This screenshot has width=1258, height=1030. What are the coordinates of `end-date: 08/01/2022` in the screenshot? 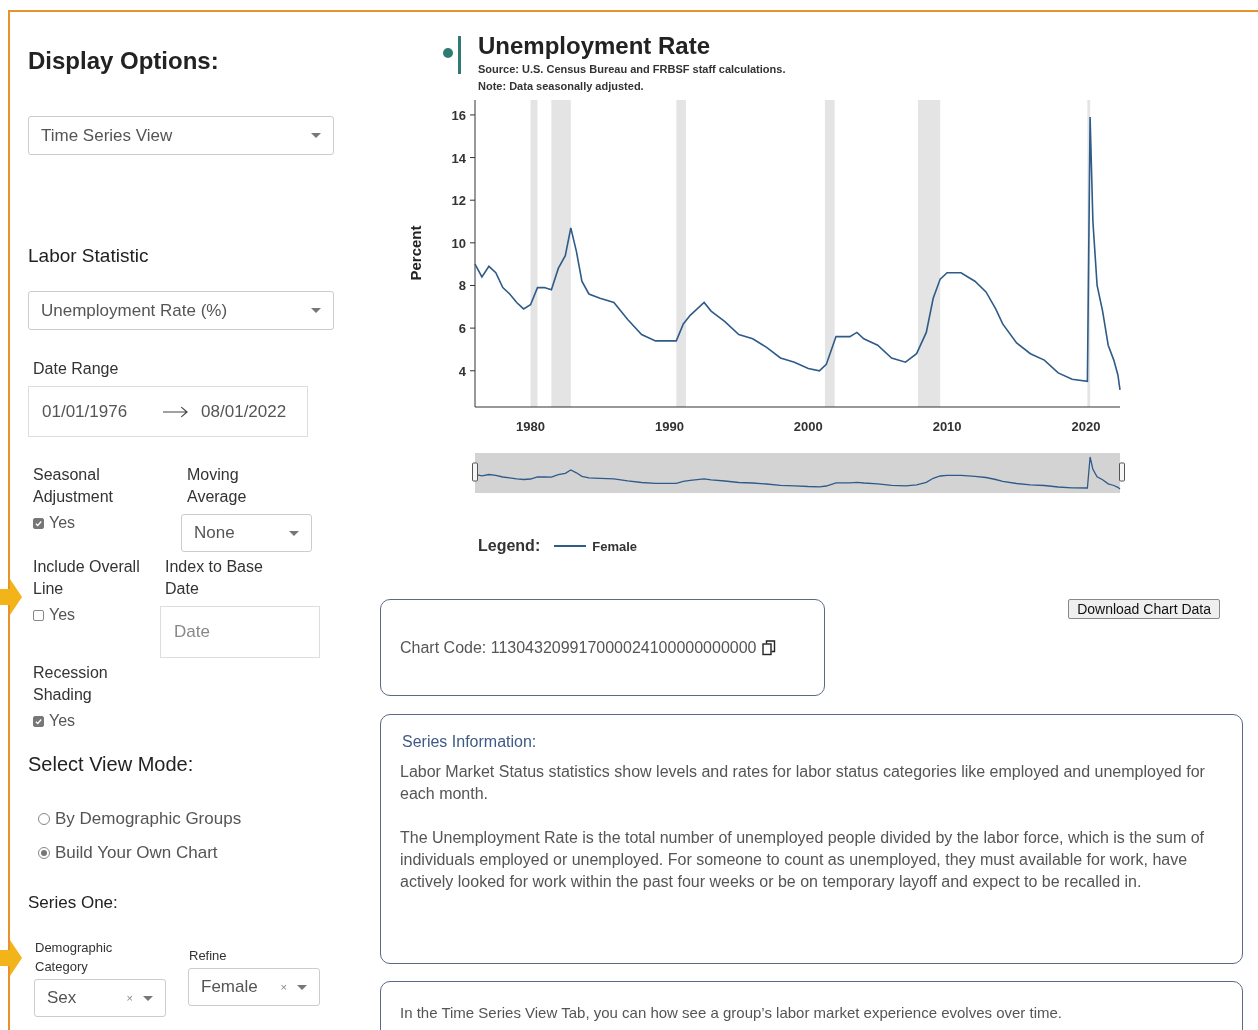 It's located at (244, 411).